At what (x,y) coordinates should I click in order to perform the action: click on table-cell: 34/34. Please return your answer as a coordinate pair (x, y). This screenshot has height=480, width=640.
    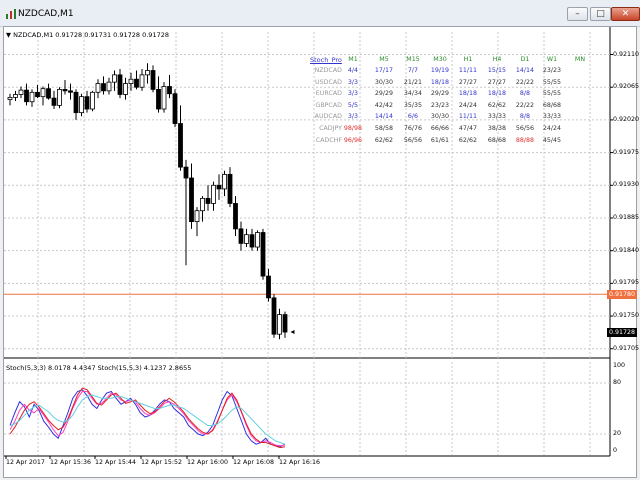
    Looking at the image, I should click on (413, 94).